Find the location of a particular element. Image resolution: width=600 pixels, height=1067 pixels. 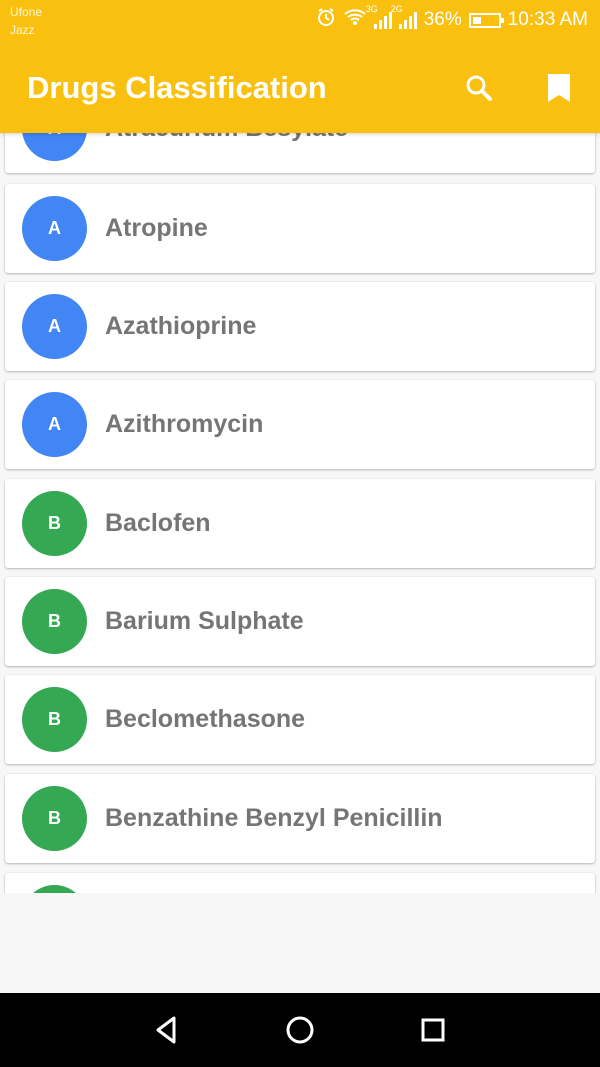

drug-list-item: B Beclomethasone is located at coordinates (300, 719).